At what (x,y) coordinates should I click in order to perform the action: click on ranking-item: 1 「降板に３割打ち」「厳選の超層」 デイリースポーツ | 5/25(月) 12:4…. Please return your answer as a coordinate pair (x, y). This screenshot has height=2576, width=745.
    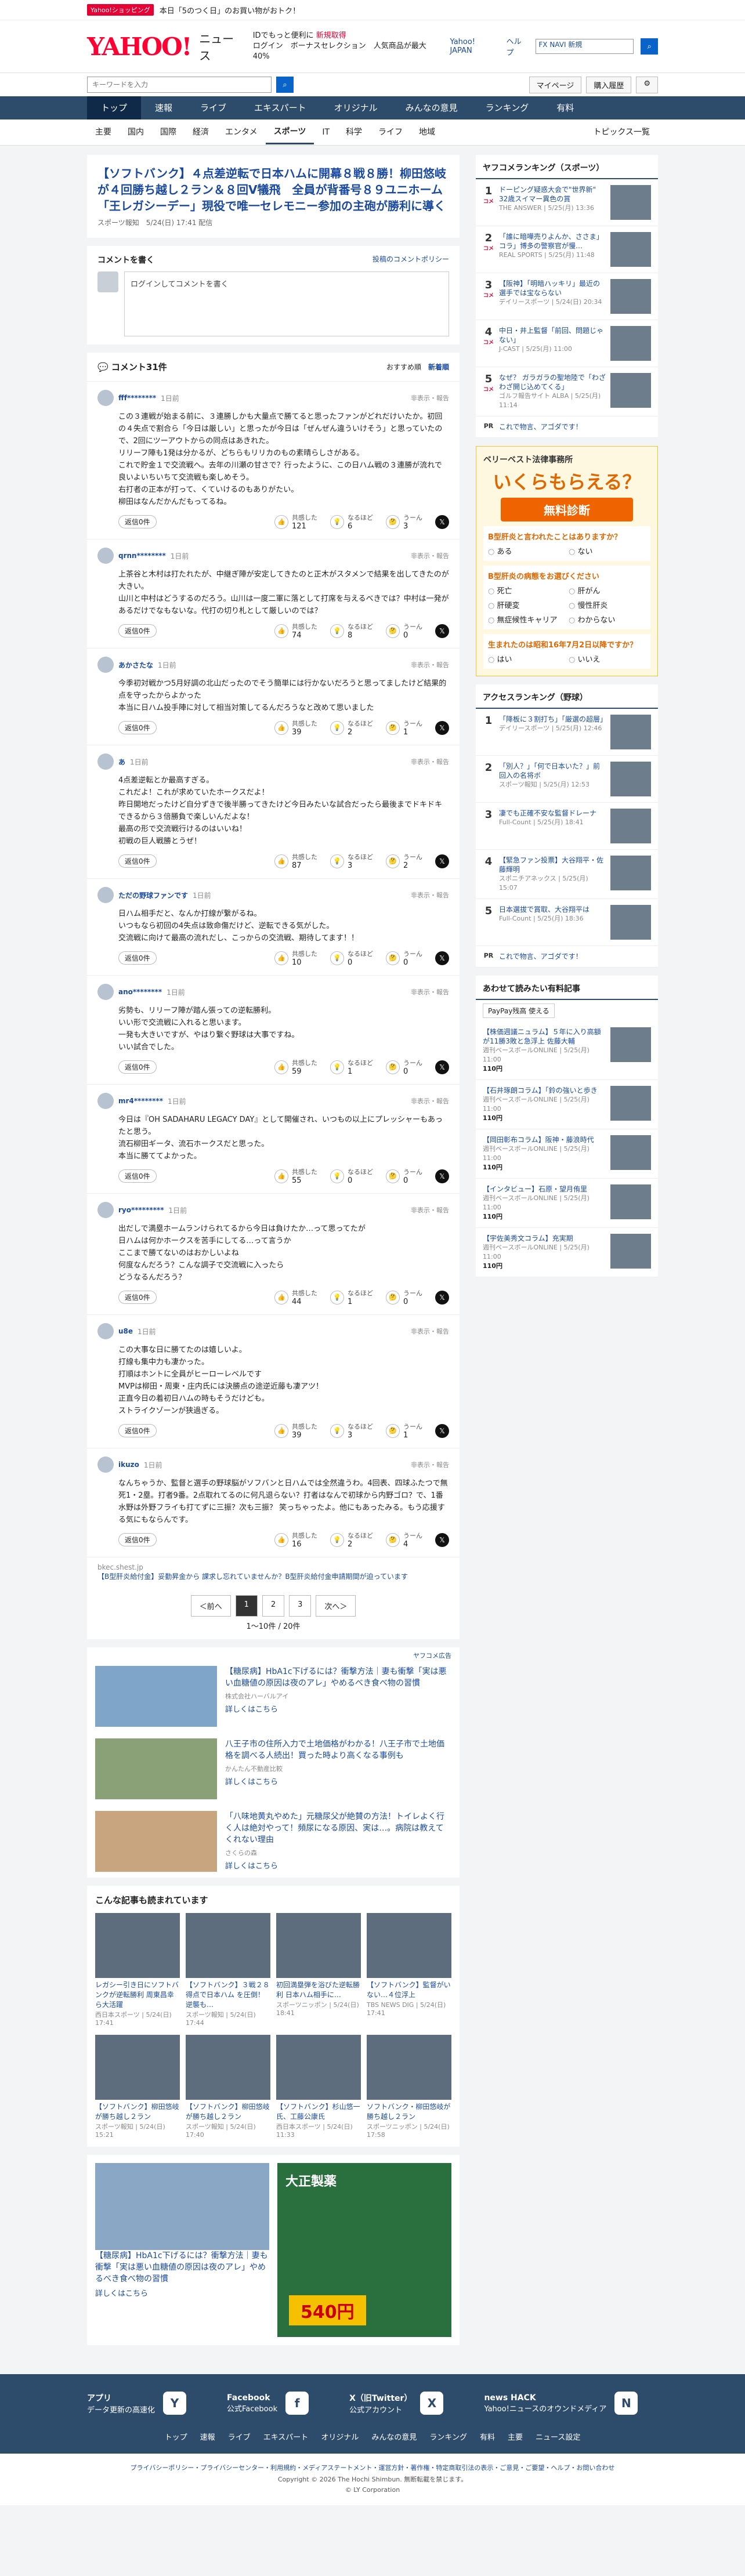
    Looking at the image, I should click on (567, 733).